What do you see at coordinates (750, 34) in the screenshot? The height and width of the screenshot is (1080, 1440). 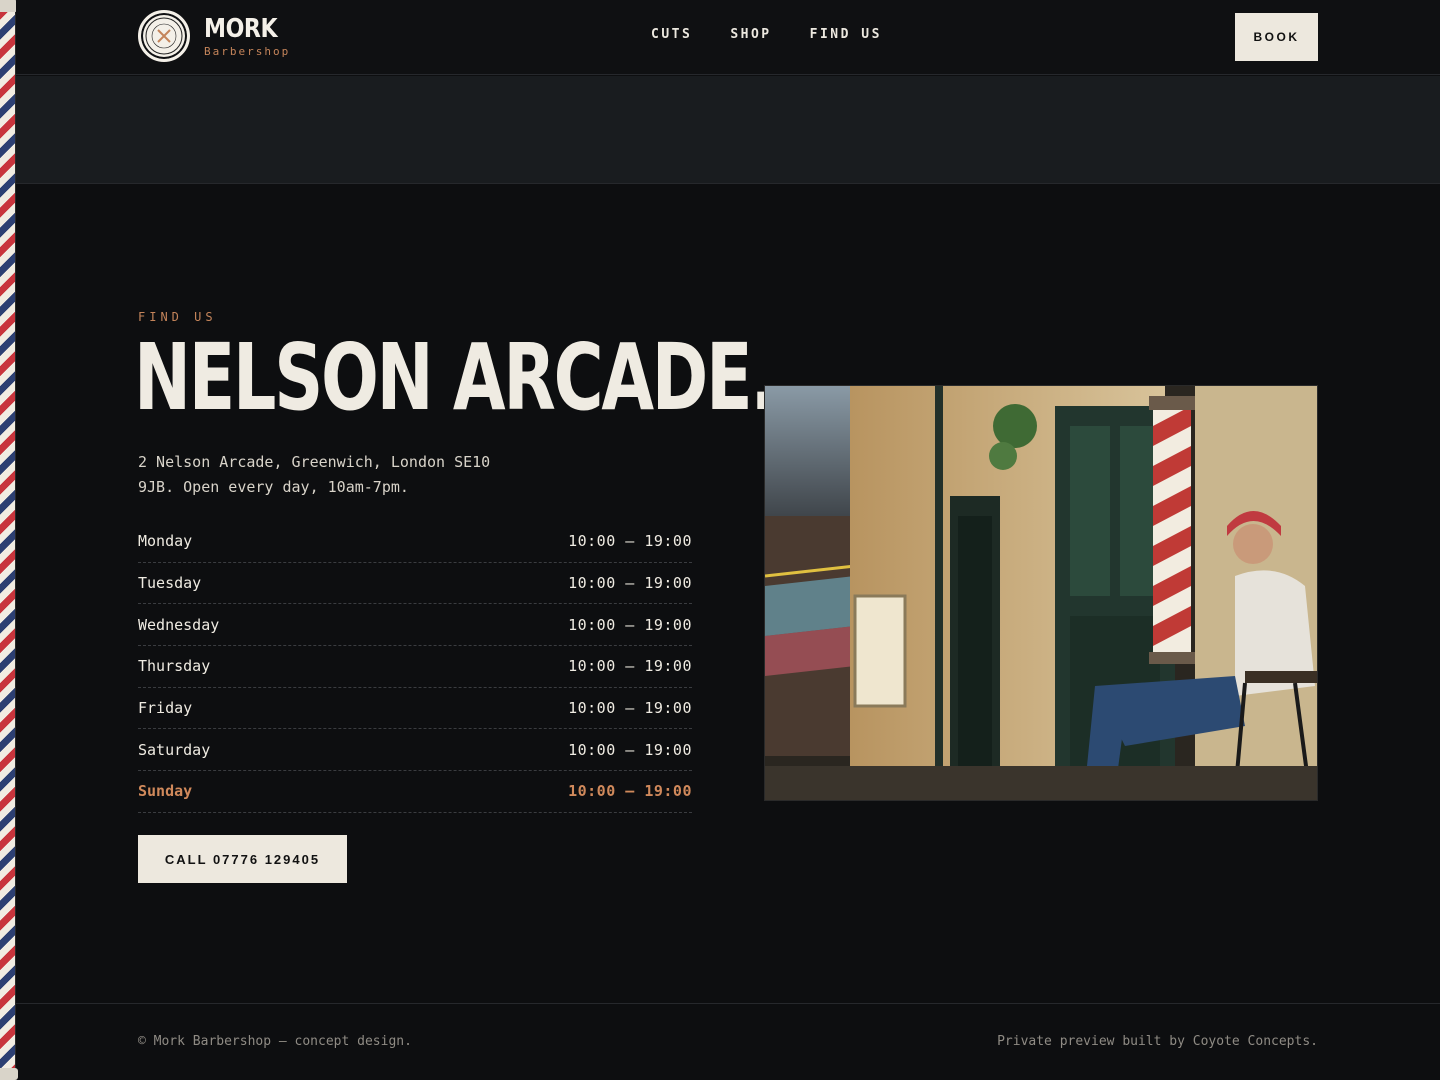 I see `nav-shop: SHOP` at bounding box center [750, 34].